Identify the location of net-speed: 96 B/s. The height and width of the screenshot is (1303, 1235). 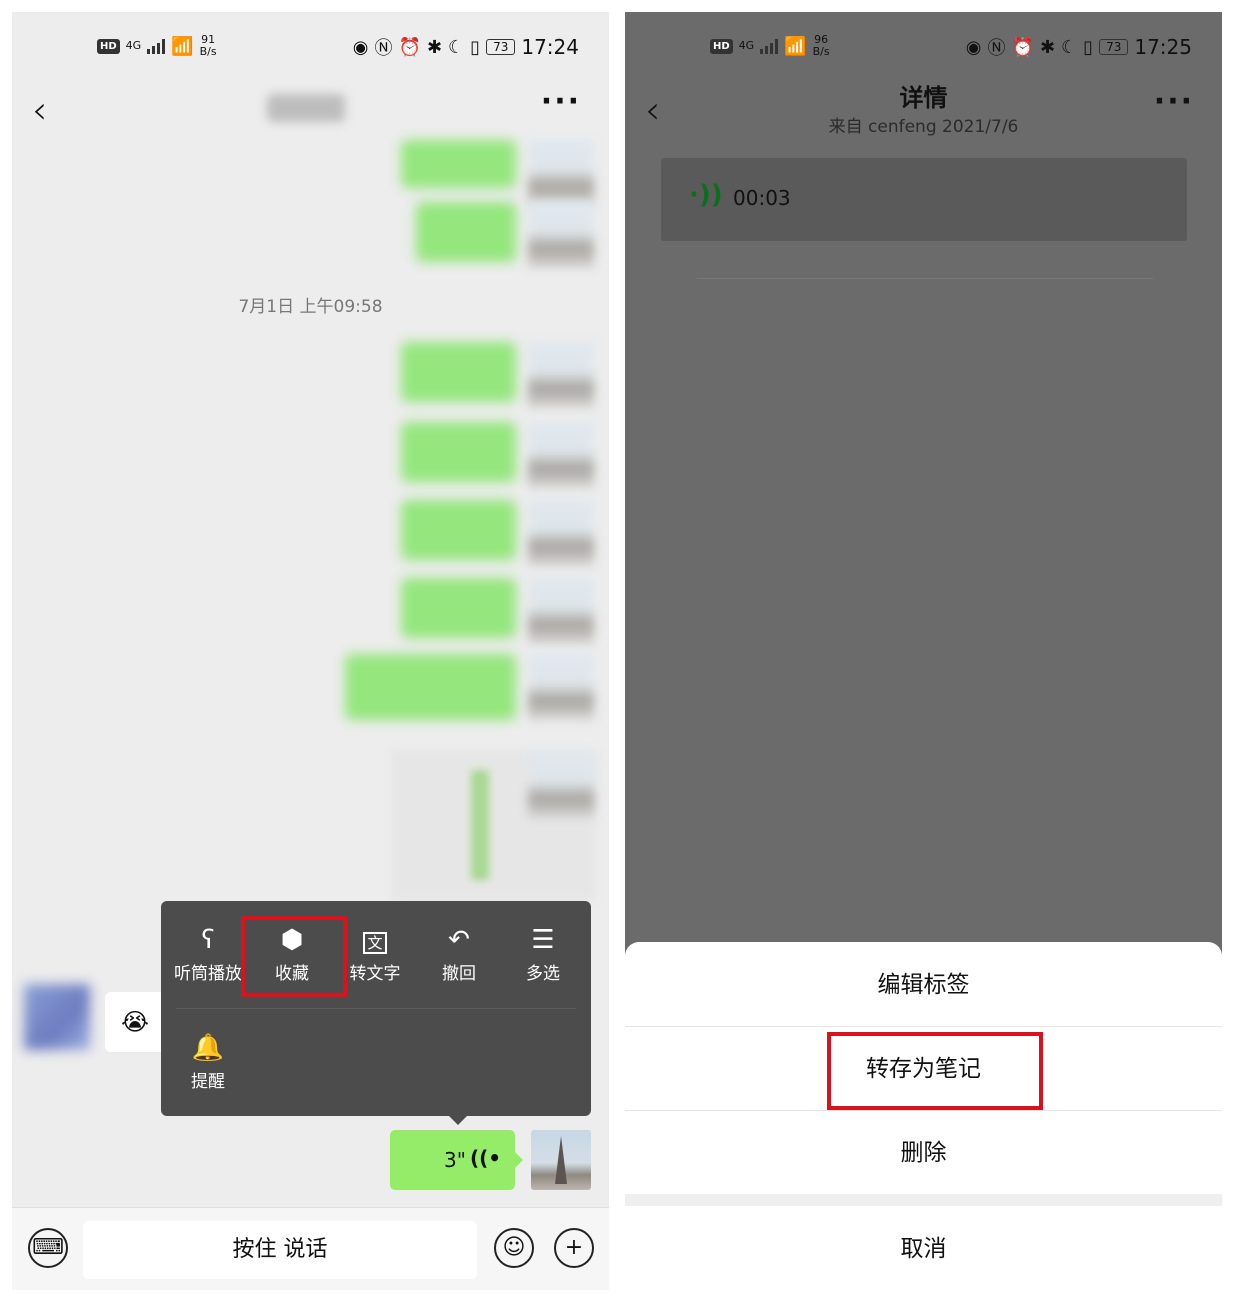
(821, 45).